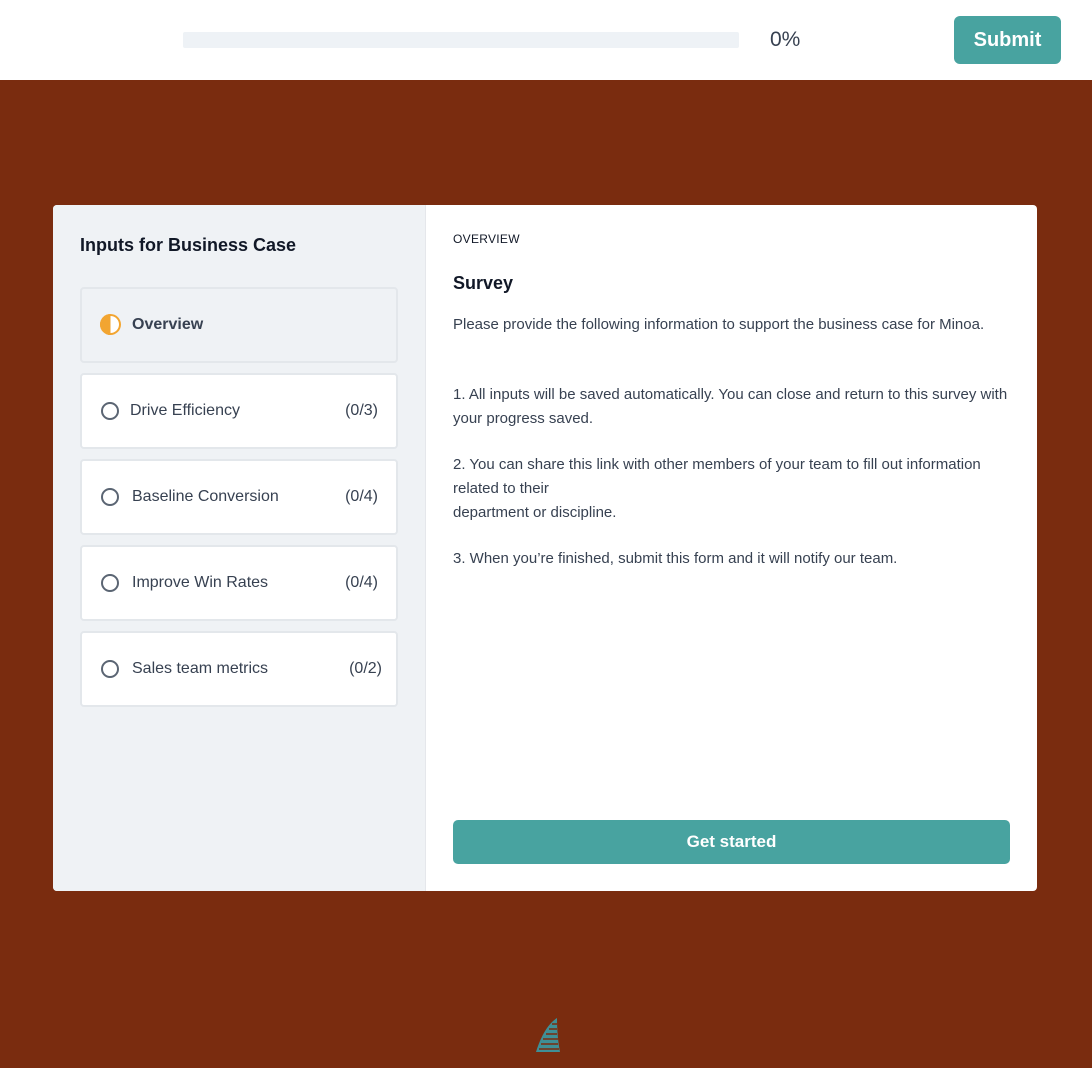 Image resolution: width=1092 pixels, height=1068 pixels. I want to click on sidebar-title: Inputs for Business Case, so click(188, 245).